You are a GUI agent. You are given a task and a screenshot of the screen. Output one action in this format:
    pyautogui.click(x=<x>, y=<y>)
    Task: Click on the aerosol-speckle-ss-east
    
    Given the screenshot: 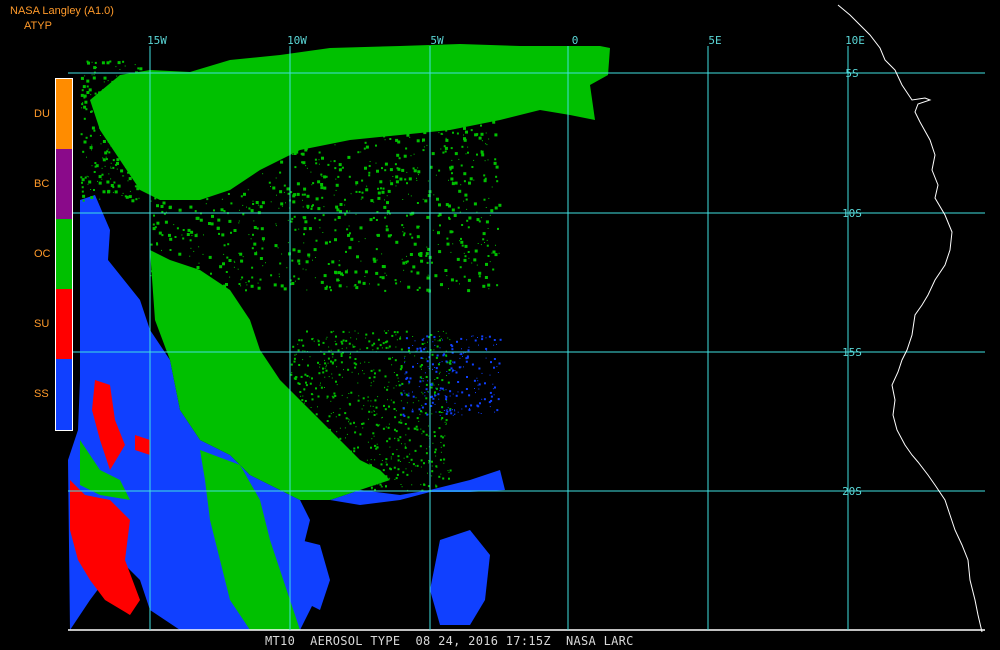 What is the action you would take?
    pyautogui.click(x=451, y=376)
    